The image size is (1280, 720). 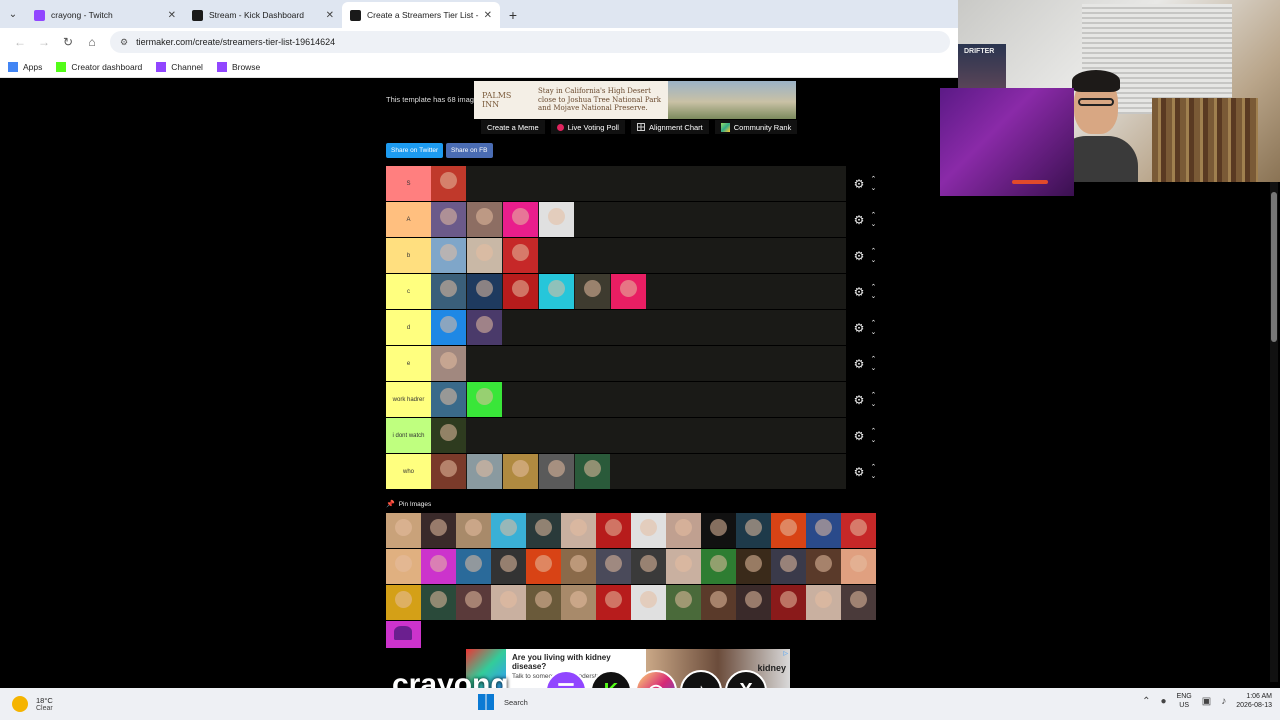 What do you see at coordinates (415, 150) in the screenshot?
I see `share-twitter-button: Share on Twitter` at bounding box center [415, 150].